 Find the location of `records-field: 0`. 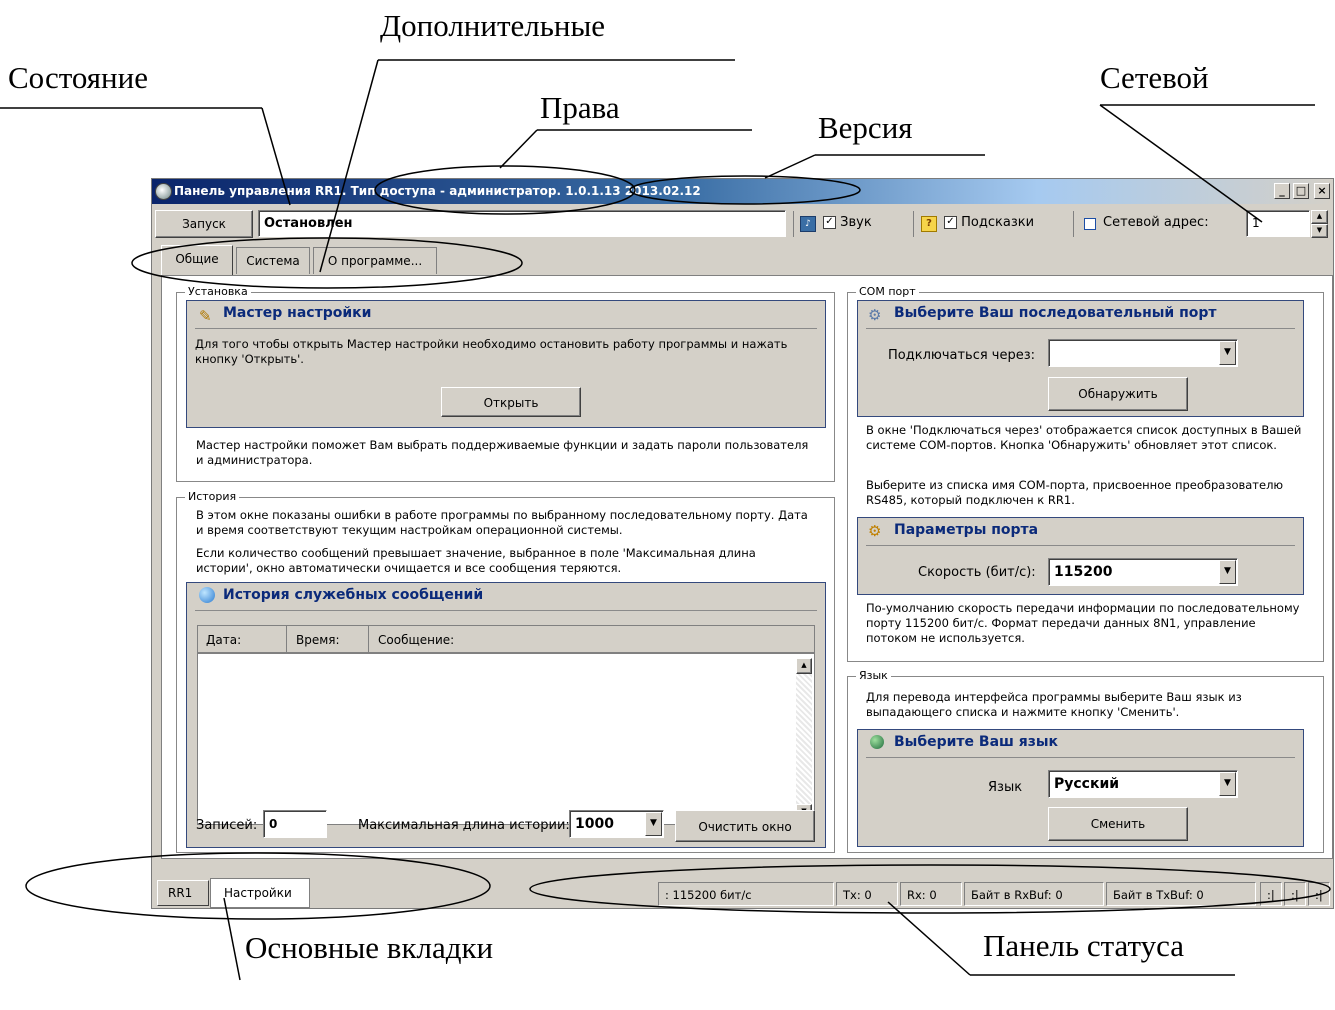

records-field: 0 is located at coordinates (295, 824).